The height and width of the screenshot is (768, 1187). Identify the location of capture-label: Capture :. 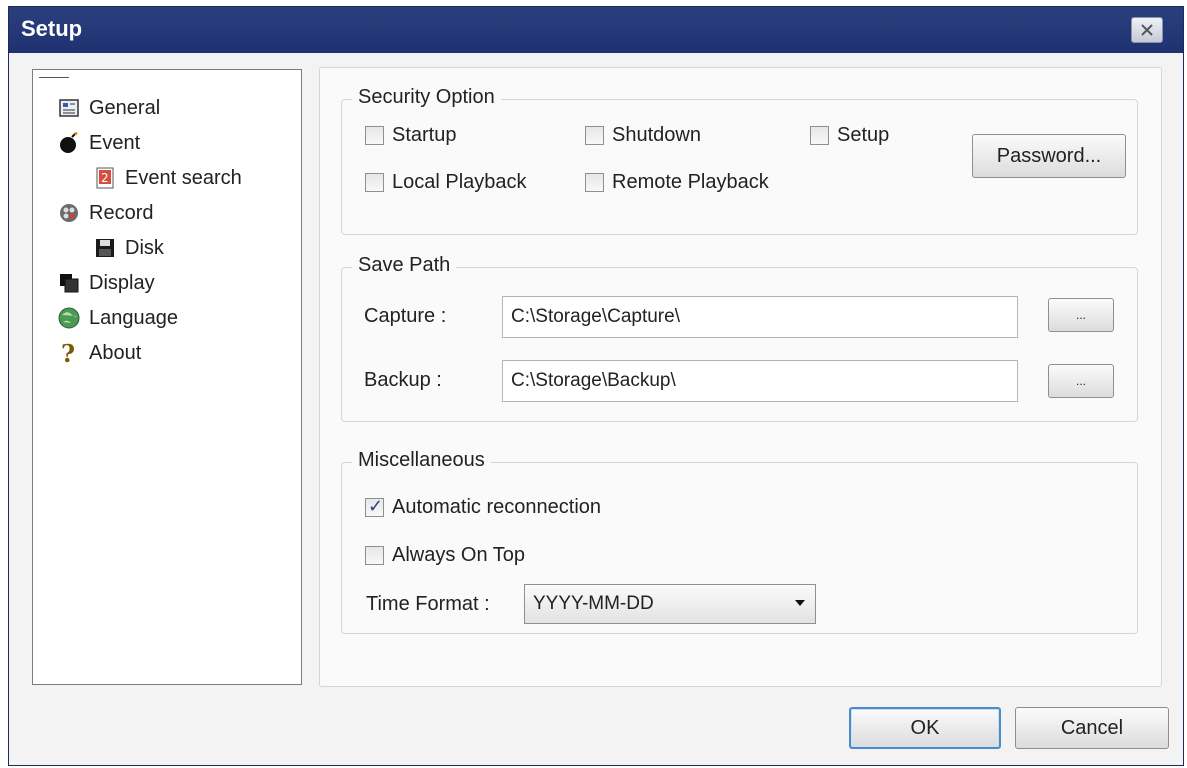
(405, 316).